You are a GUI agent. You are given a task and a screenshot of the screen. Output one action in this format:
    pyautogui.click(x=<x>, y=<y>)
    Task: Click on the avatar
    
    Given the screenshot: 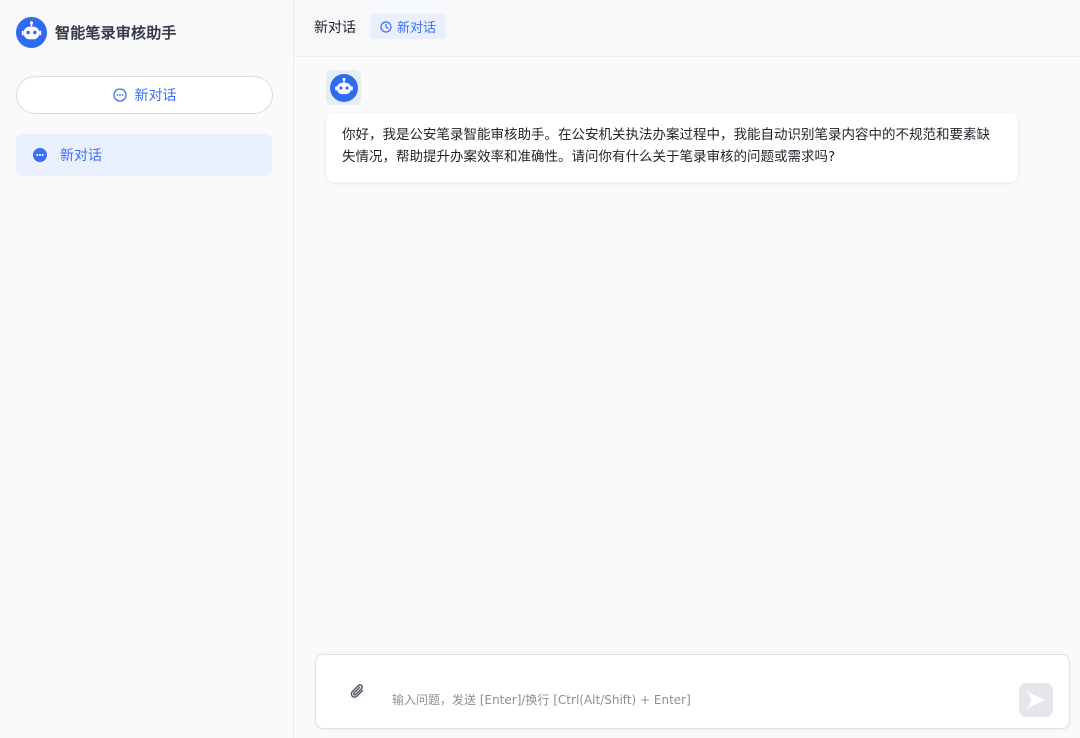 What is the action you would take?
    pyautogui.click(x=343, y=87)
    